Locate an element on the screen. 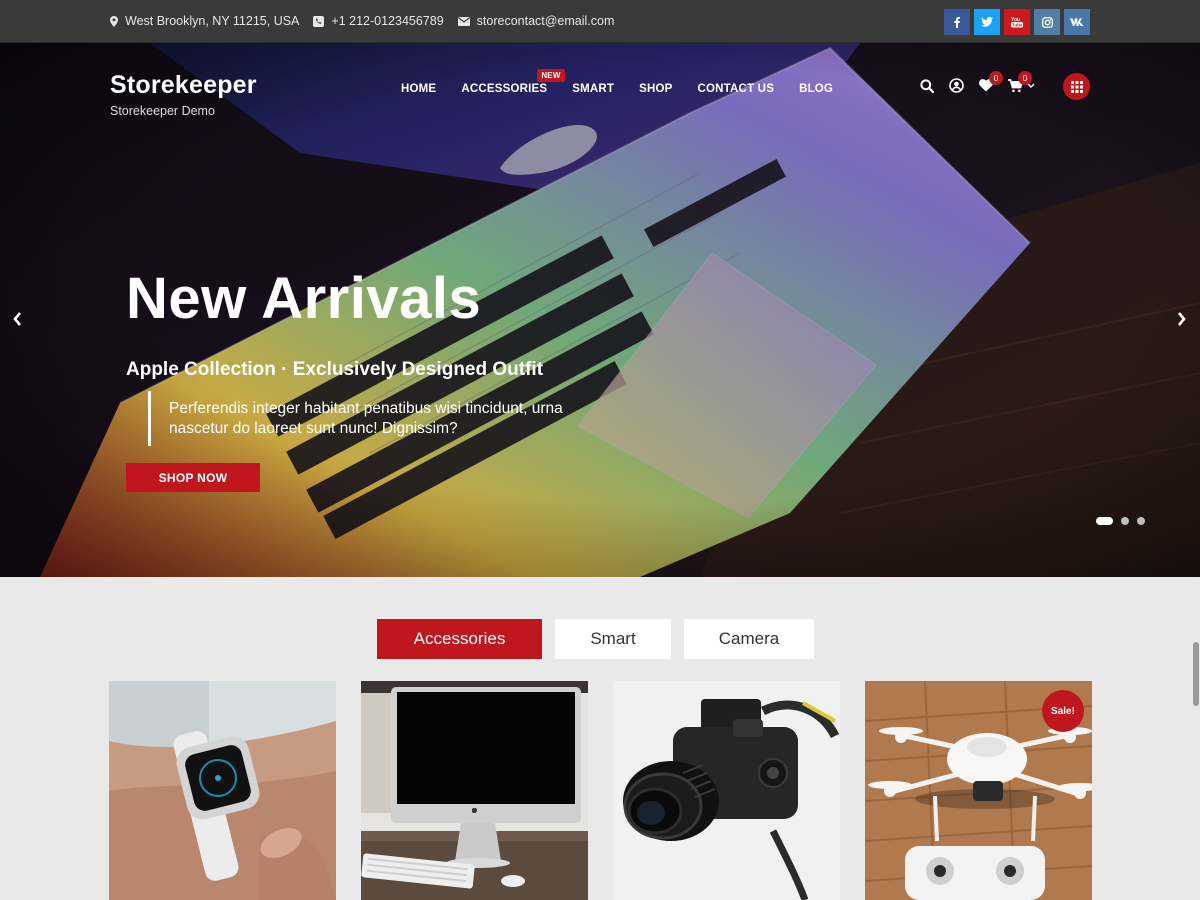 The width and height of the screenshot is (1200, 900). cart-count: 0 is located at coordinates (1025, 77).